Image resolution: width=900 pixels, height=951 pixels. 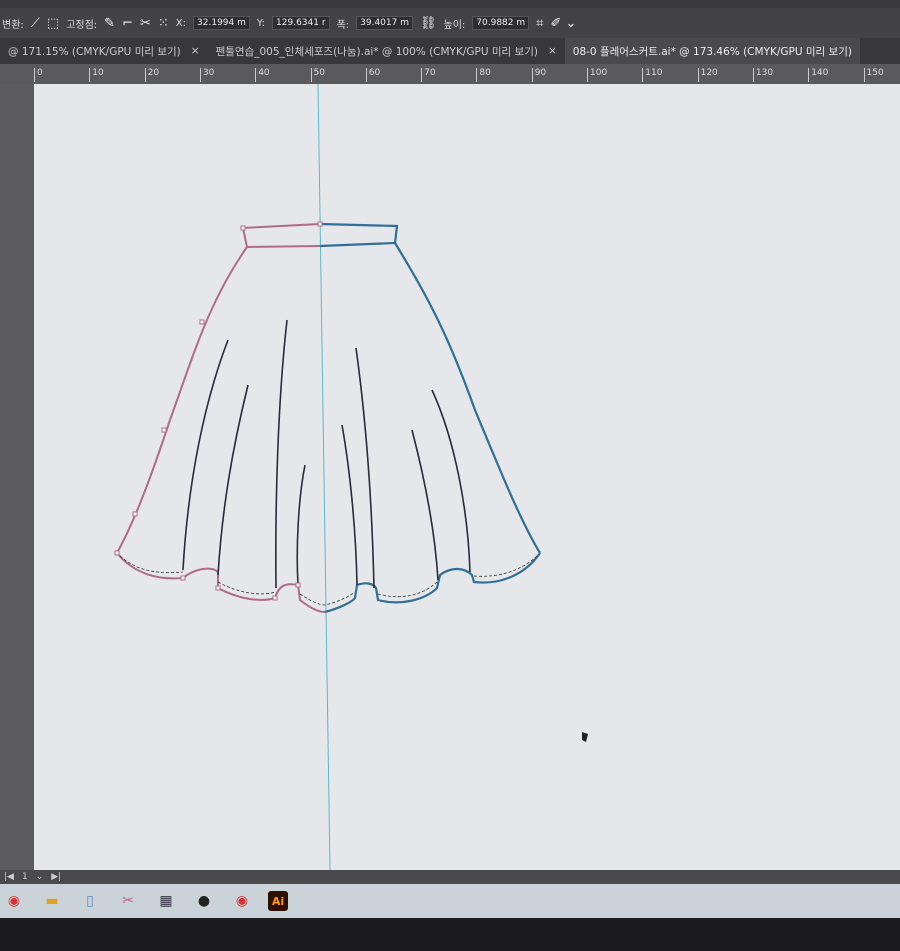 What do you see at coordinates (450, 877) in the screenshot?
I see `status-bar: |◀ 1 ⌄ ▶|` at bounding box center [450, 877].